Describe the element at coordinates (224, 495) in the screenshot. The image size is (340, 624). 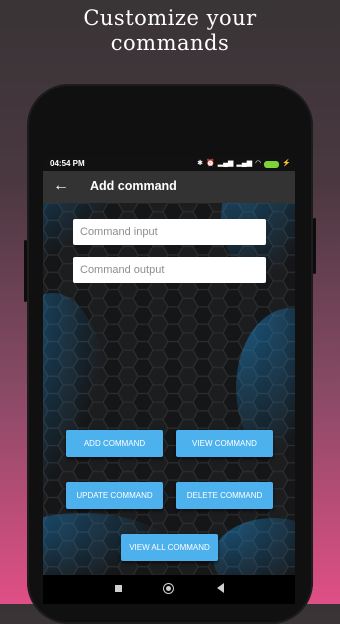
I see `delete-command-button: DELETE COMMAND` at that location.